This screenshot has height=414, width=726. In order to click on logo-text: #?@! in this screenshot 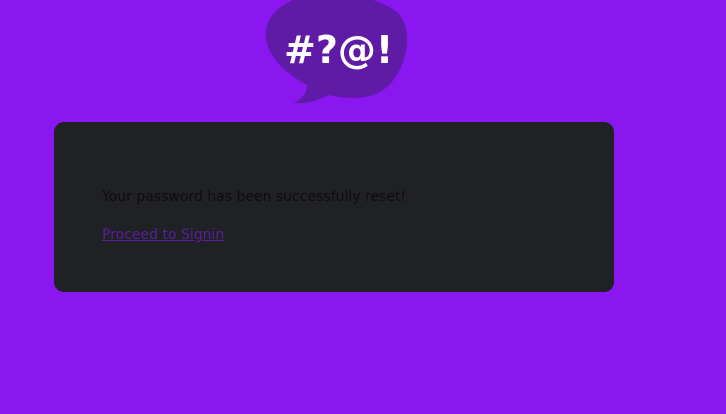, I will do `click(338, 50)`.